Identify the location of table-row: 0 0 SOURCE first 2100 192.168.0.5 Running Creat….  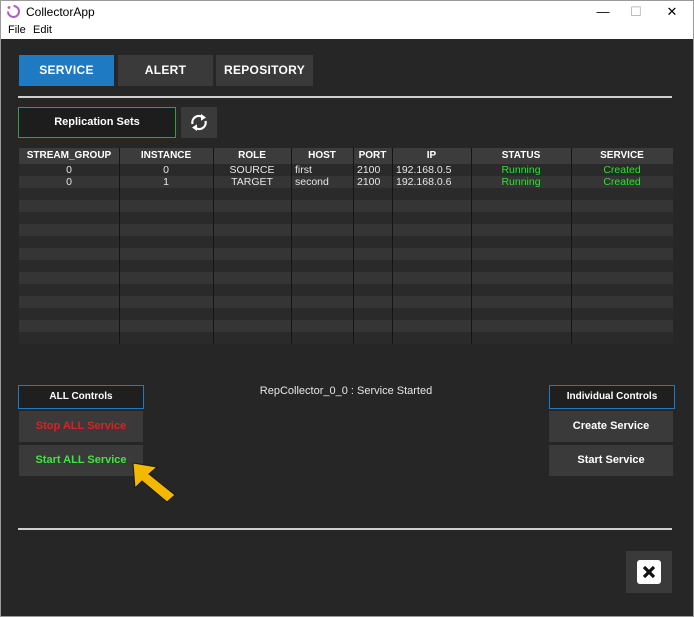
(346, 170).